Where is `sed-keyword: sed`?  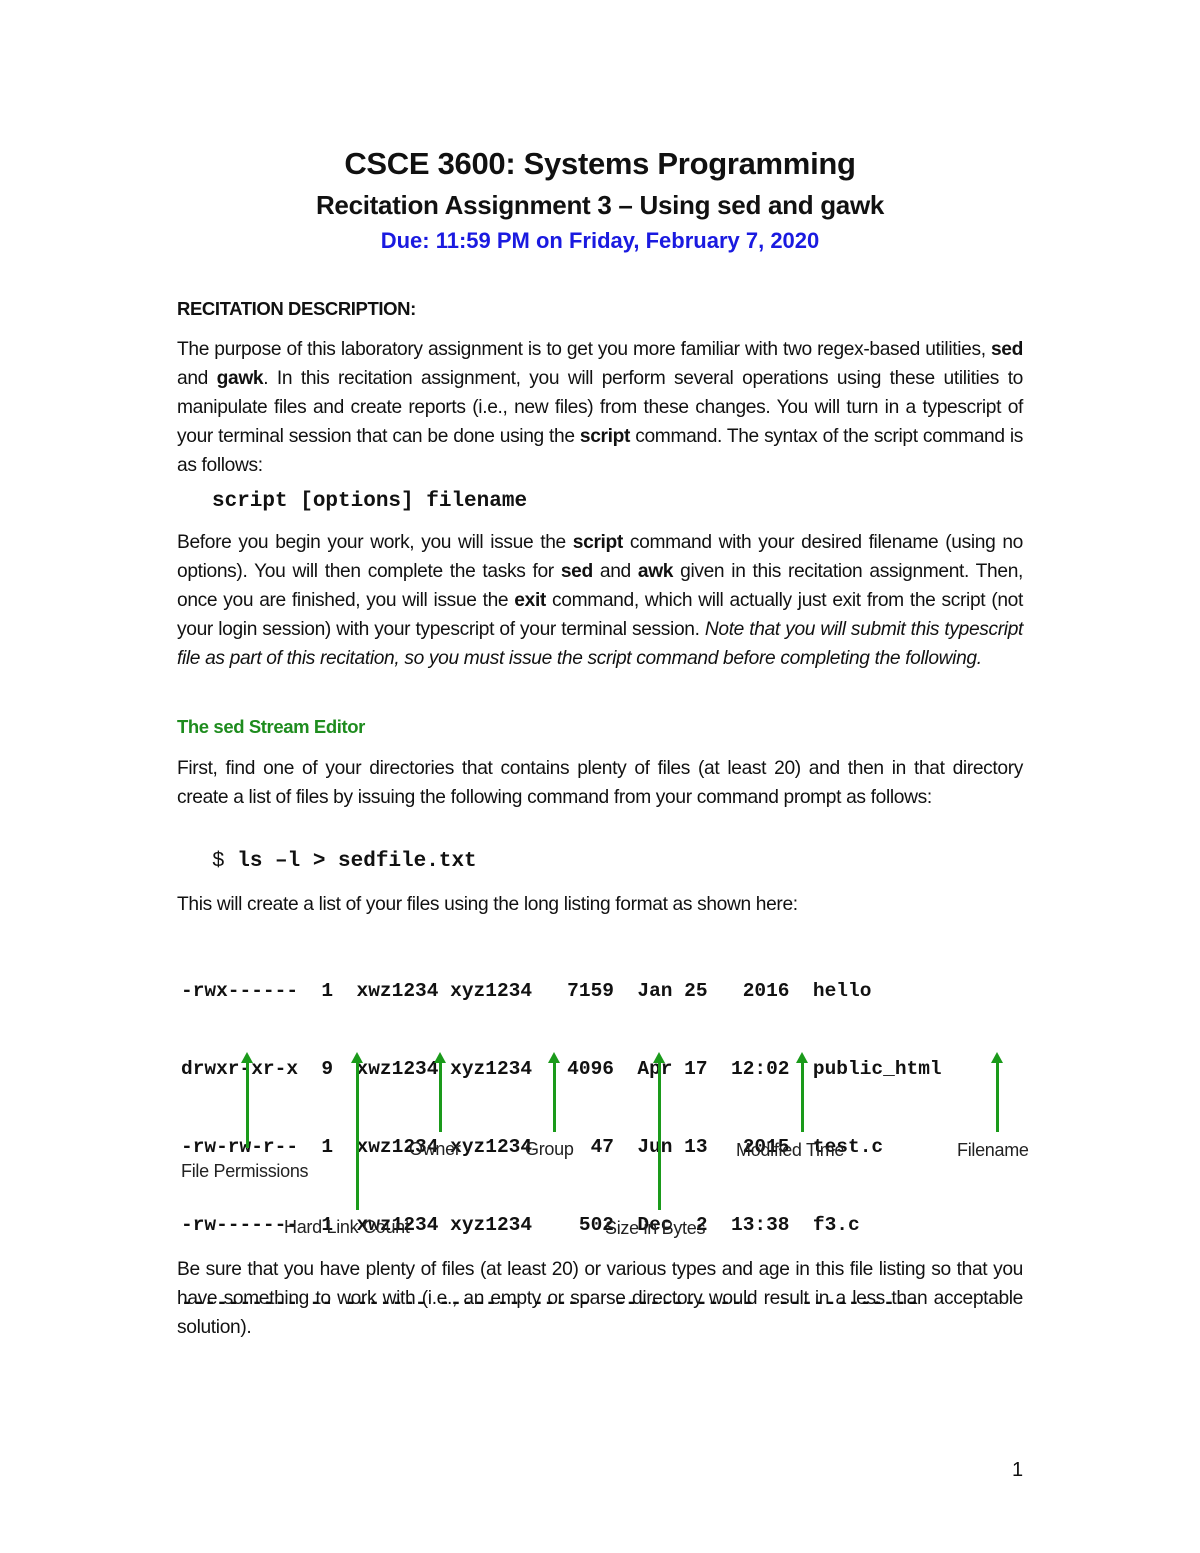 sed-keyword: sed is located at coordinates (1006, 349).